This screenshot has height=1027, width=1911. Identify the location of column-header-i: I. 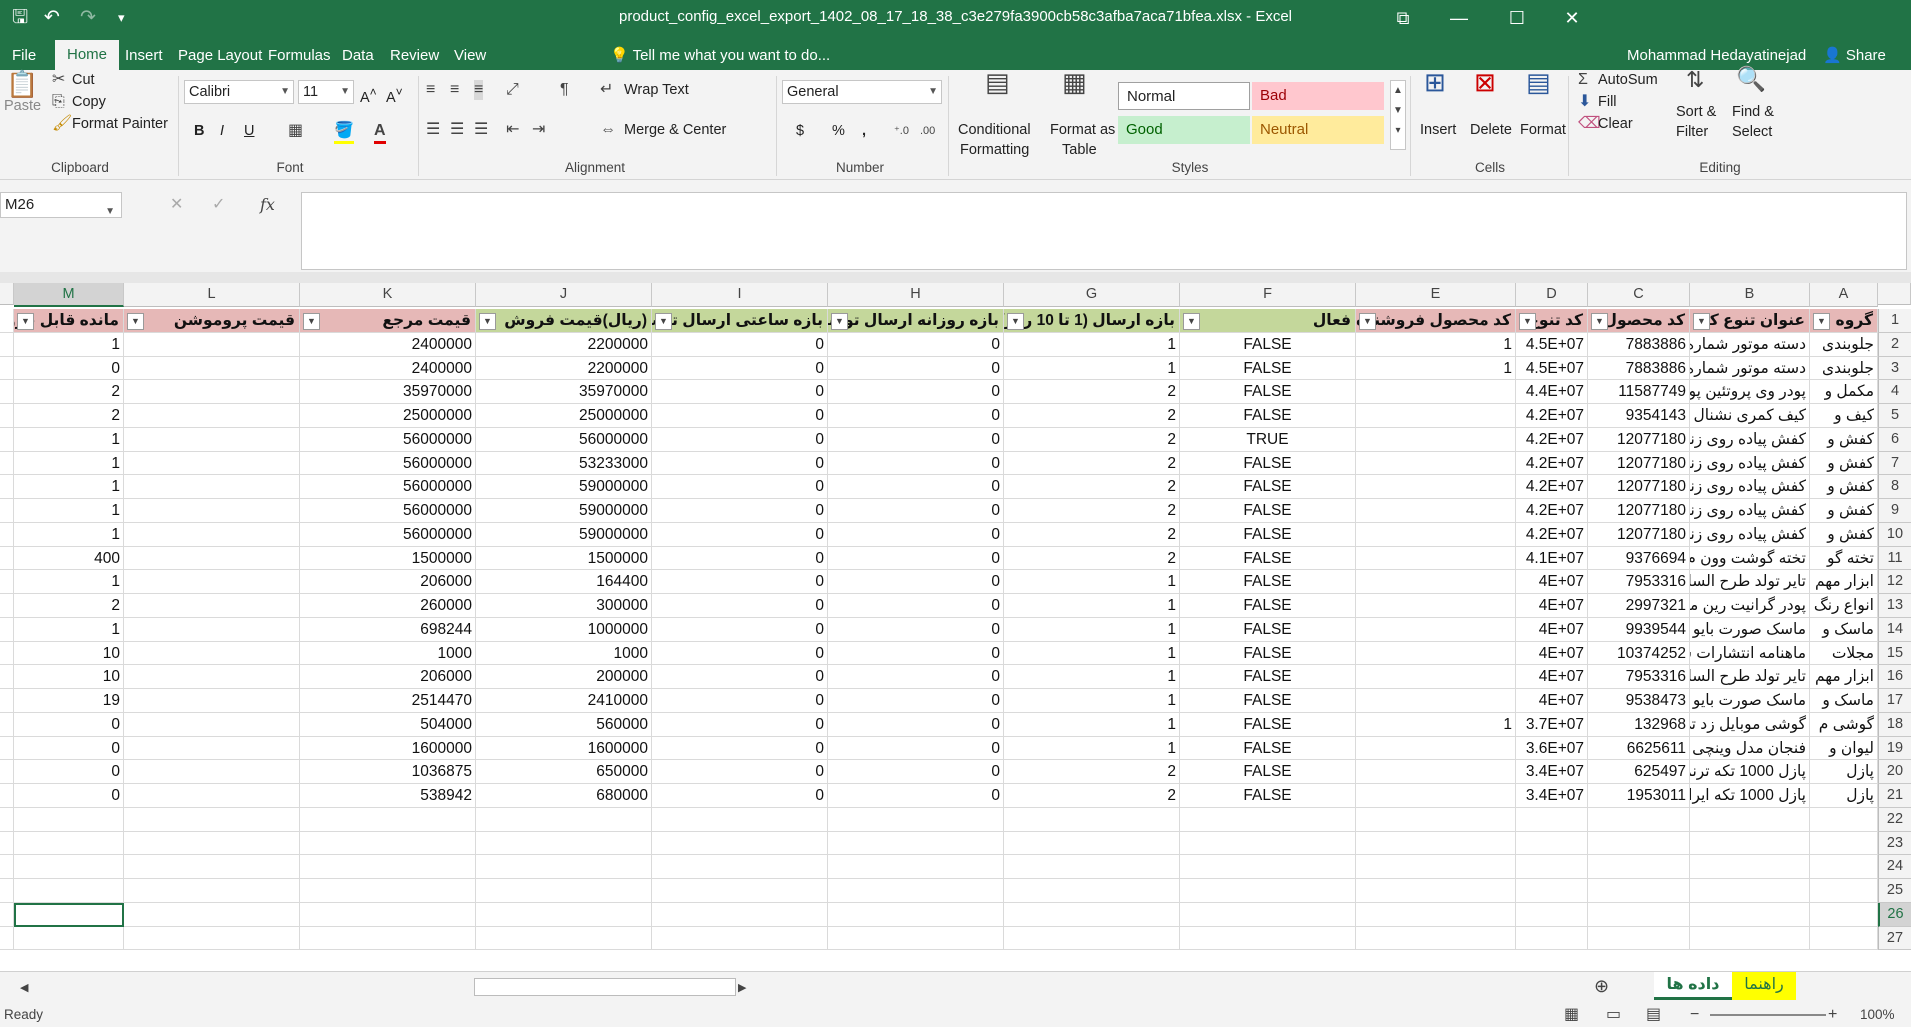
(740, 295).